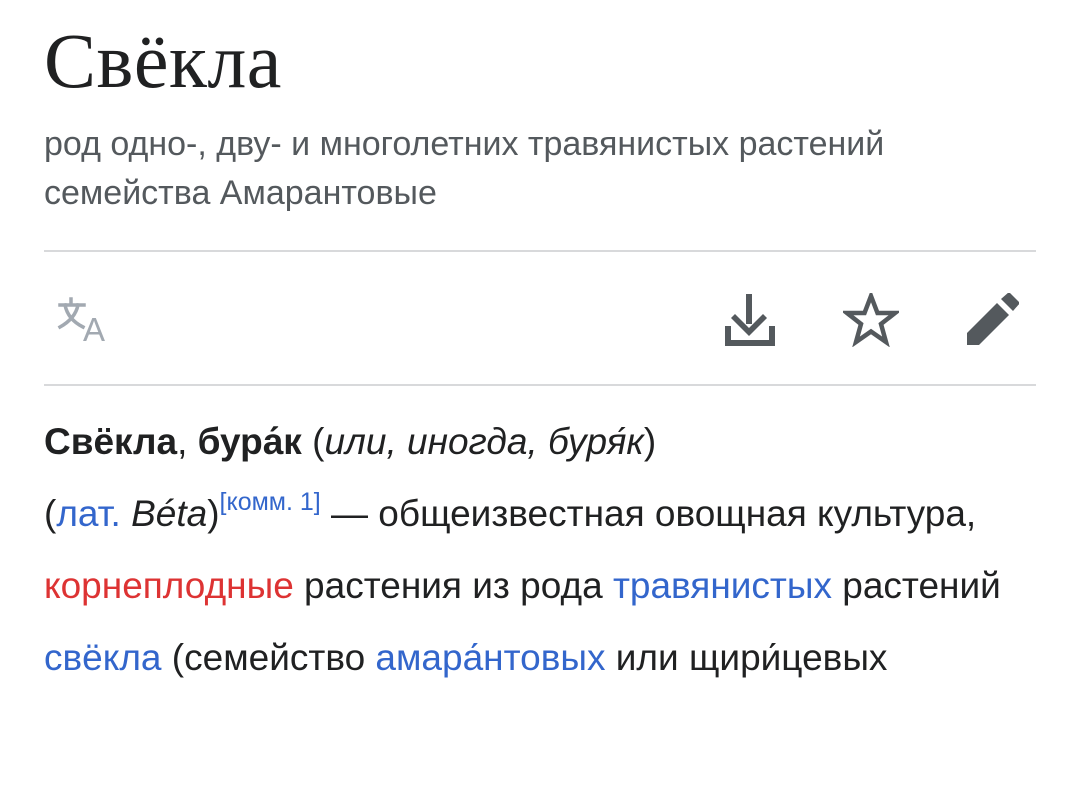 The image size is (1080, 788). I want to click on comment-note-link: [комм. 1], so click(270, 502).